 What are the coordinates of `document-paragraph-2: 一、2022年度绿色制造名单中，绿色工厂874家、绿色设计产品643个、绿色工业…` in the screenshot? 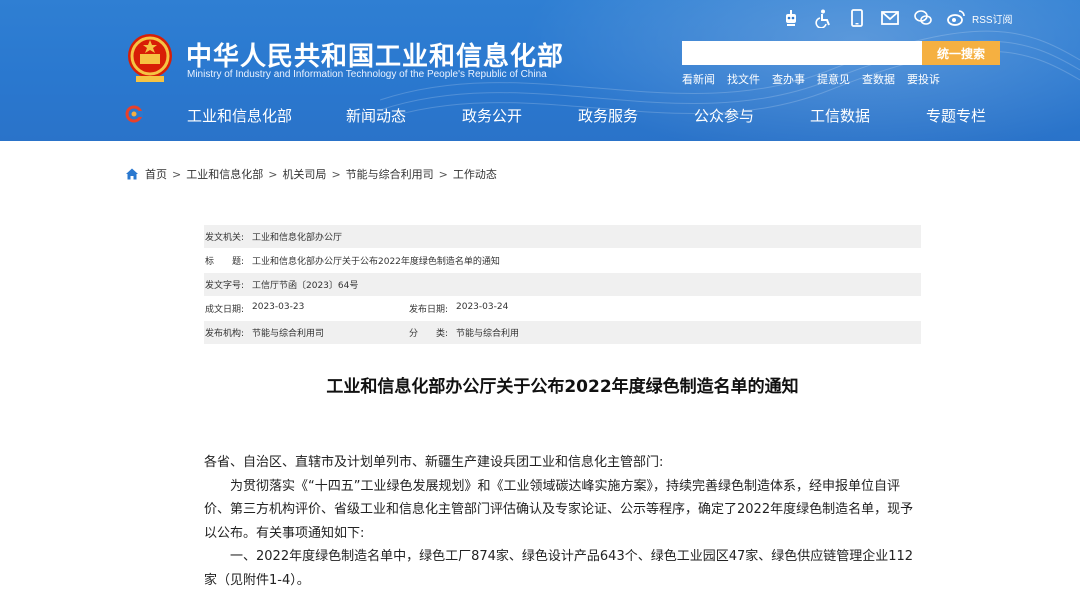 It's located at (559, 568).